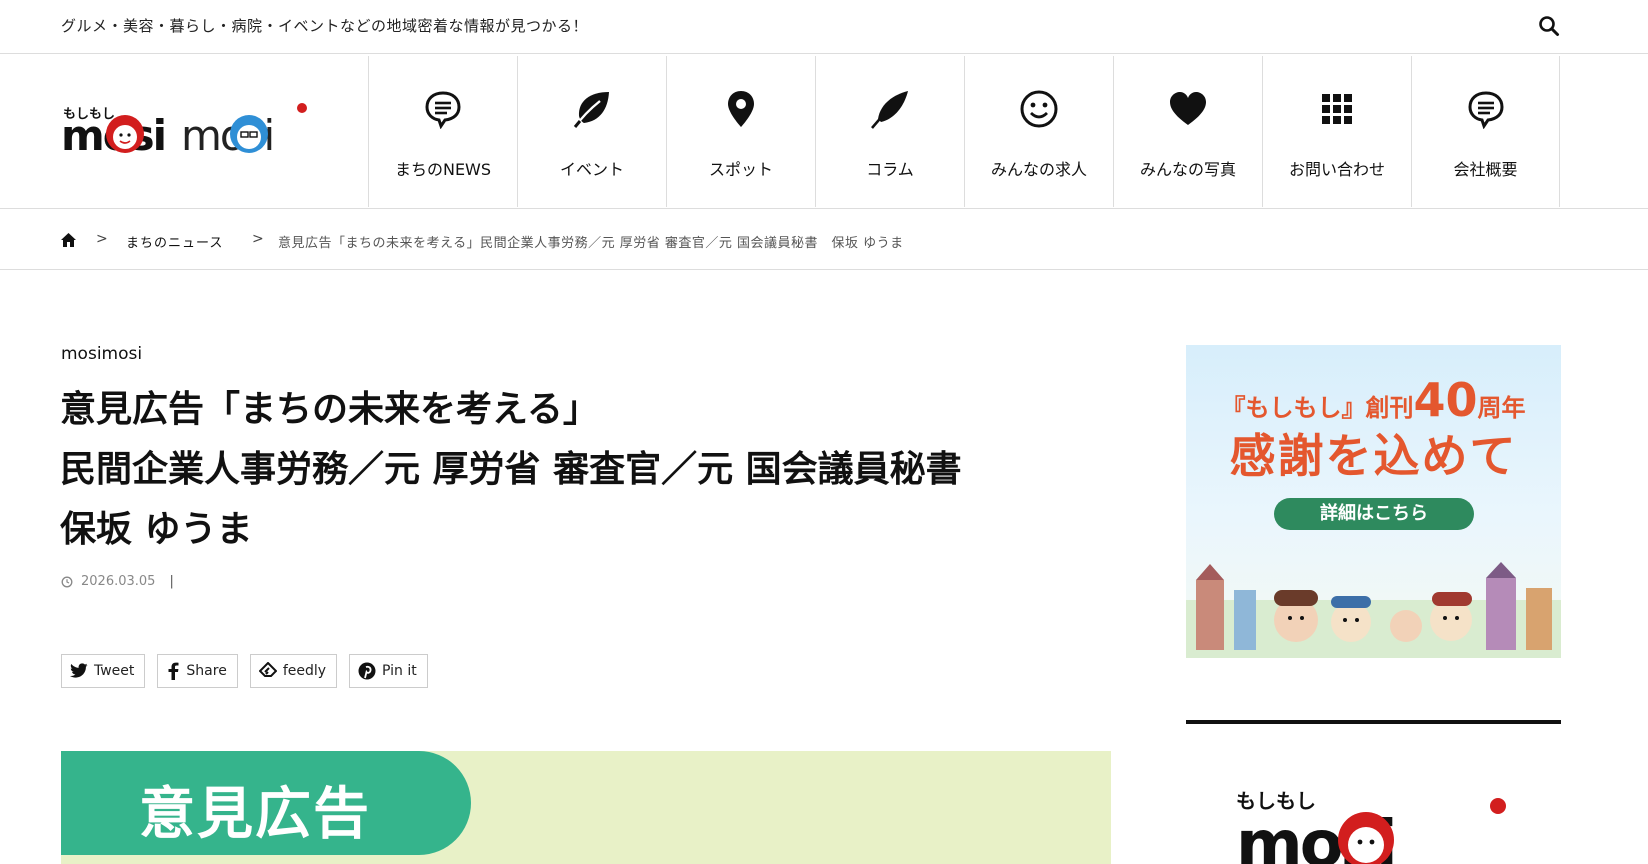 The width and height of the screenshot is (1648, 864). I want to click on nav-label: スポット, so click(740, 169).